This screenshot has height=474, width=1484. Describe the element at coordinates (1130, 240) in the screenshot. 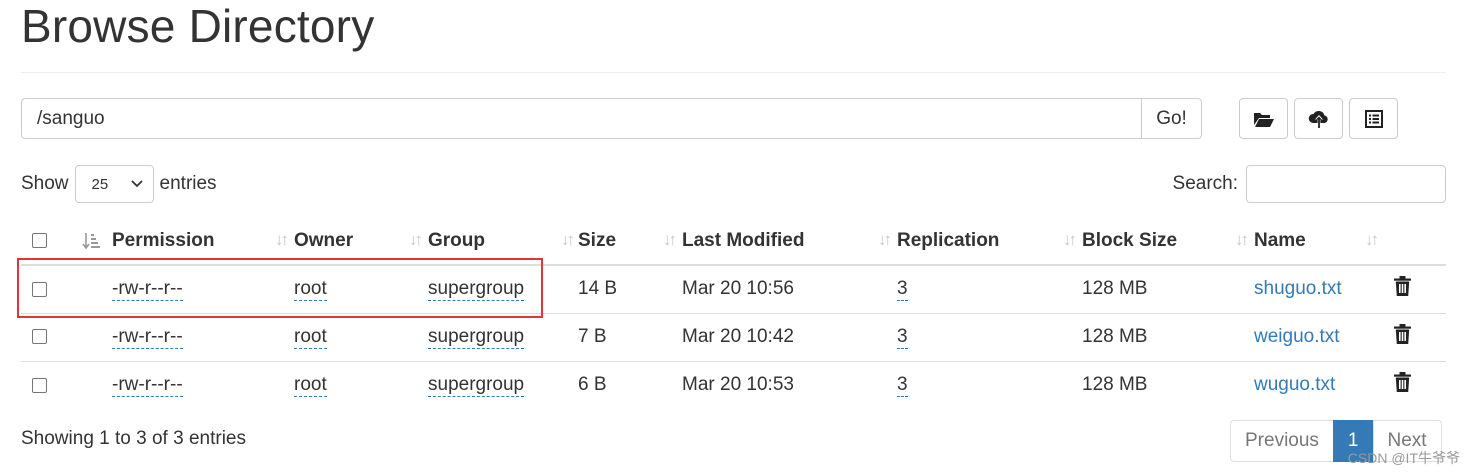

I see `column-label: Block Size` at that location.